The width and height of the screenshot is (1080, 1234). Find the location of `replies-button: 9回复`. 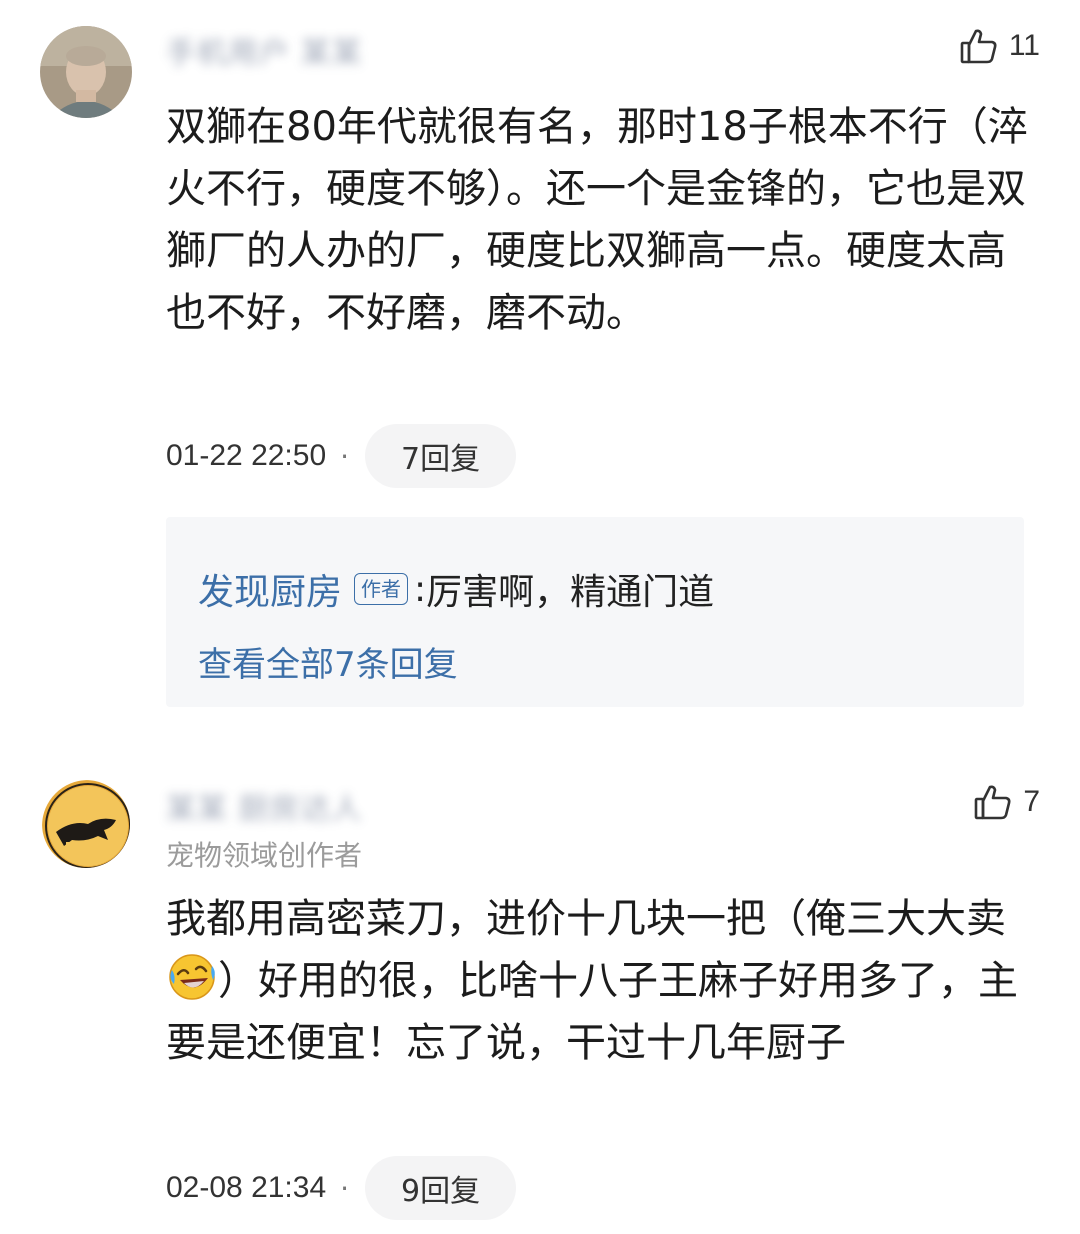

replies-button: 9回复 is located at coordinates (441, 1188).